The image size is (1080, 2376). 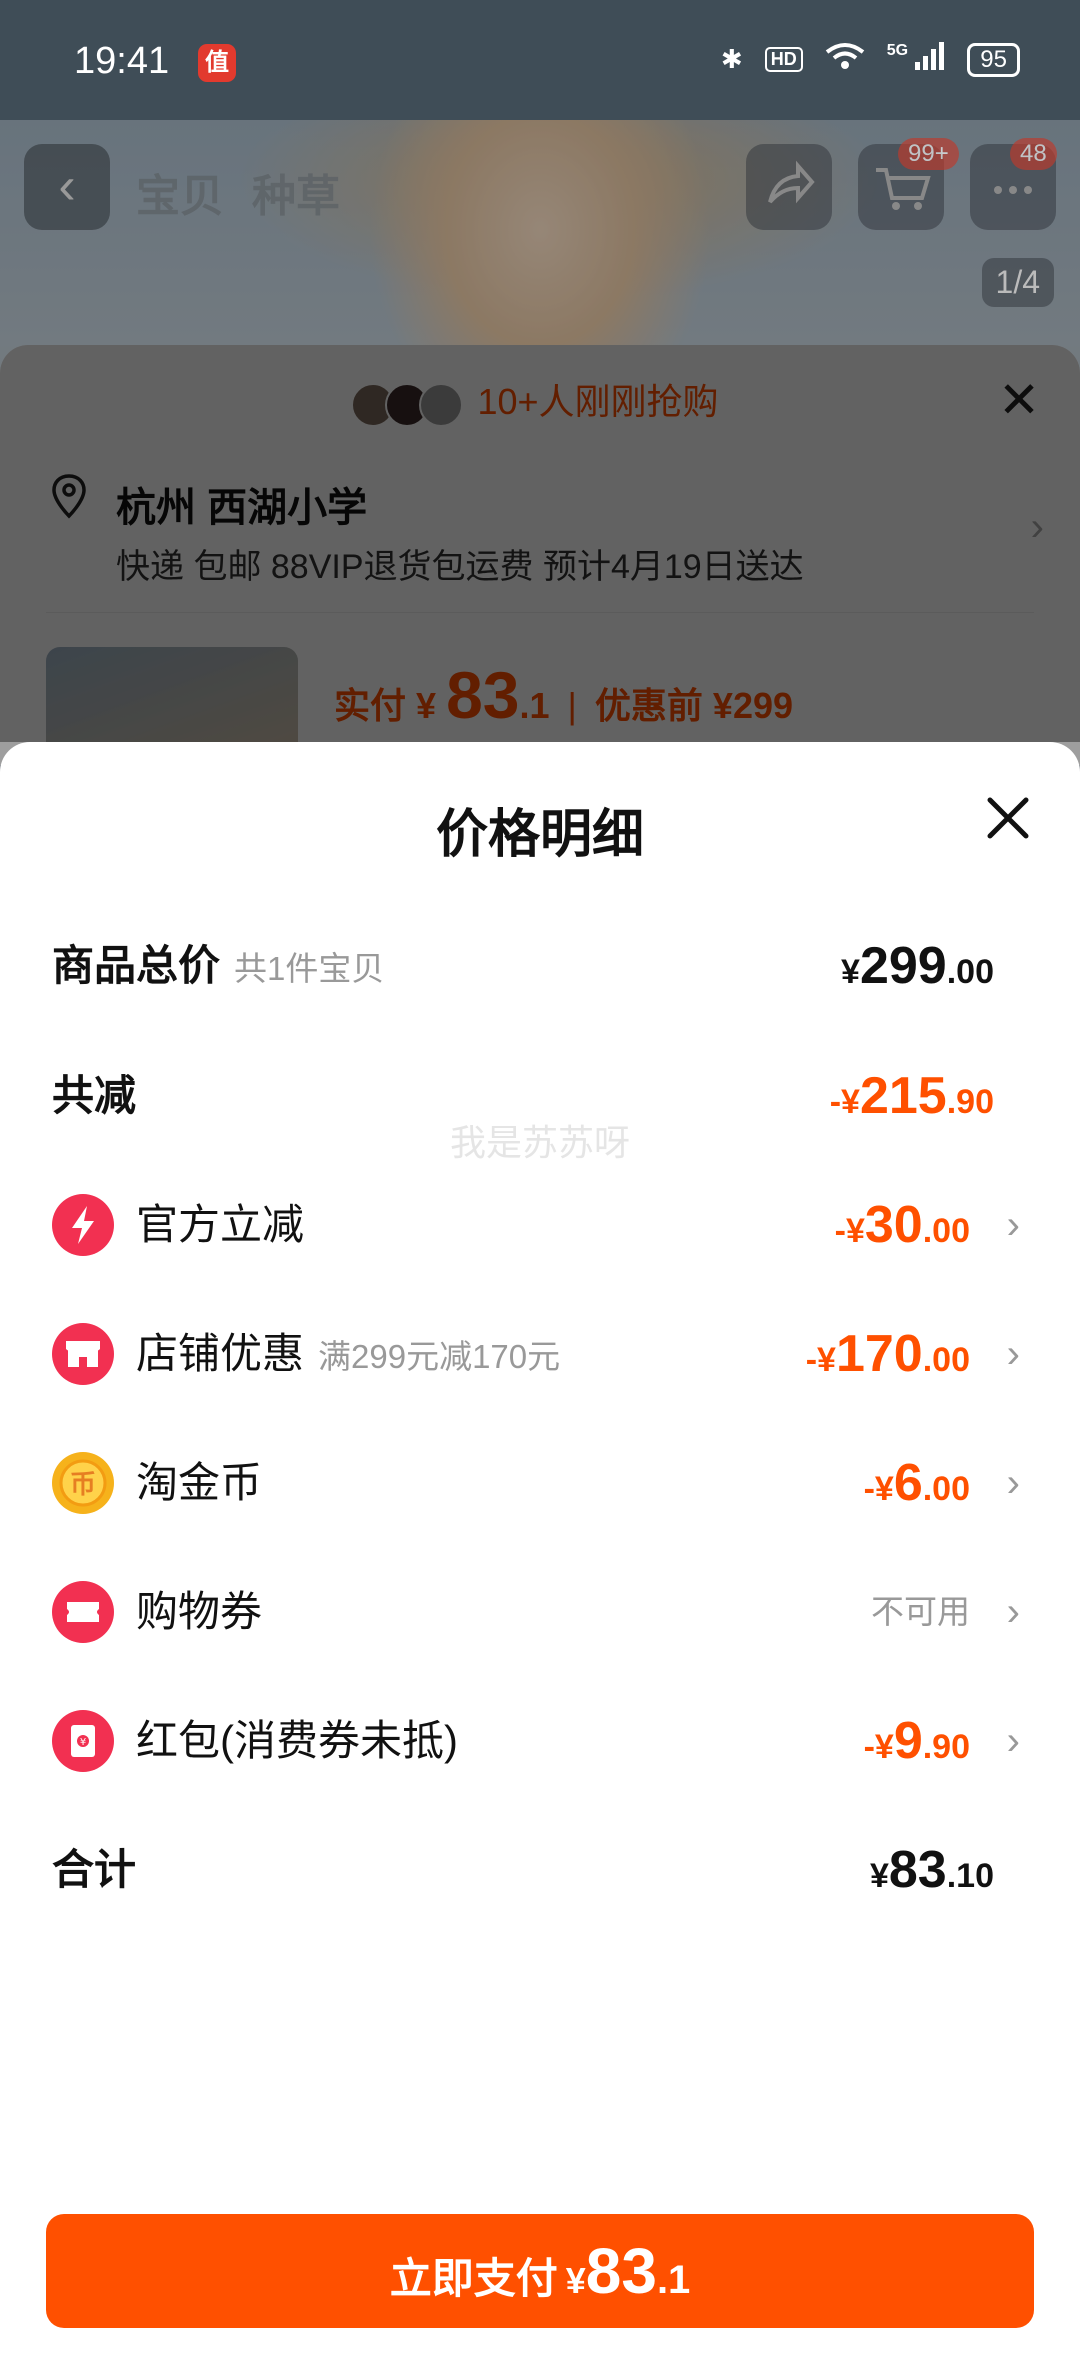 I want to click on row-amount: -¥30.00, so click(x=902, y=1225).